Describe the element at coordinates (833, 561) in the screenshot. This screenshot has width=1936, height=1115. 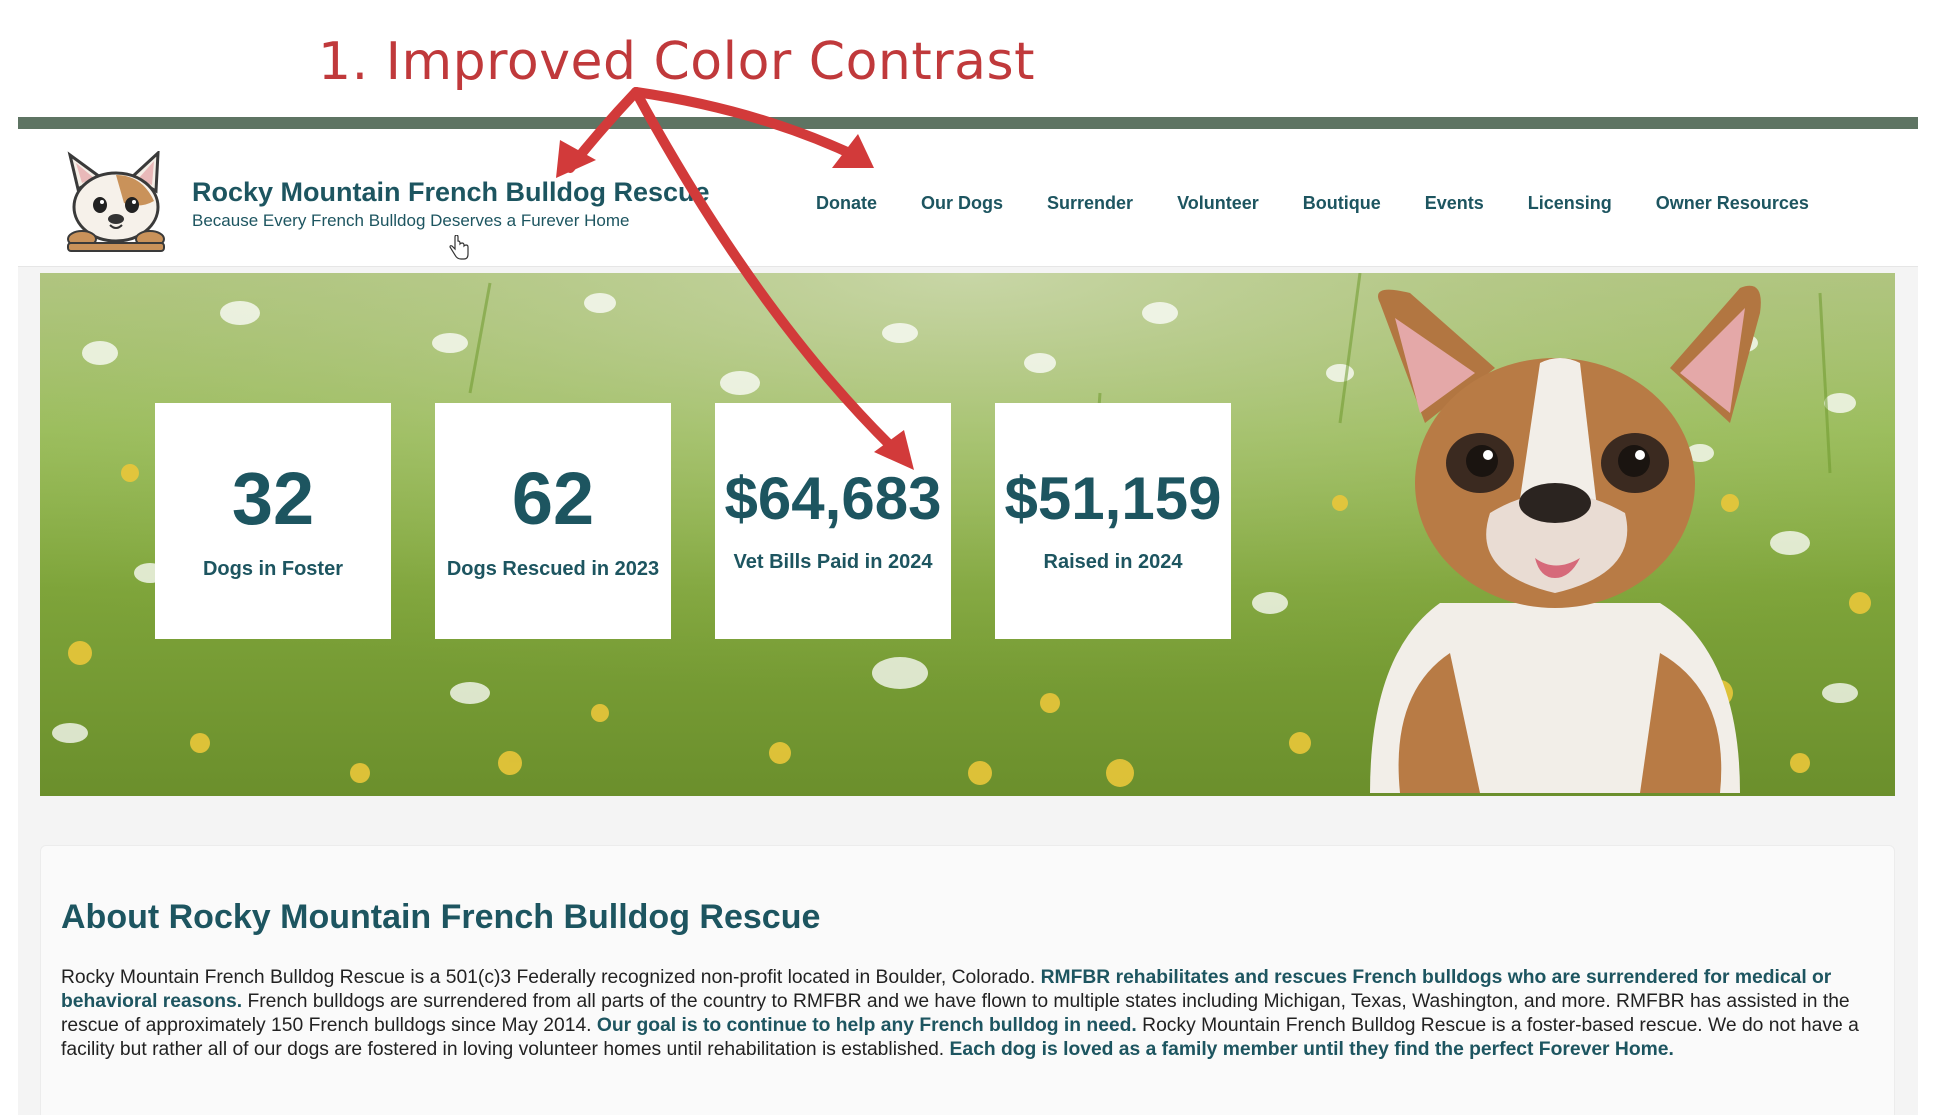
I see `stat-label: Vet Bills Paid in 2024` at that location.